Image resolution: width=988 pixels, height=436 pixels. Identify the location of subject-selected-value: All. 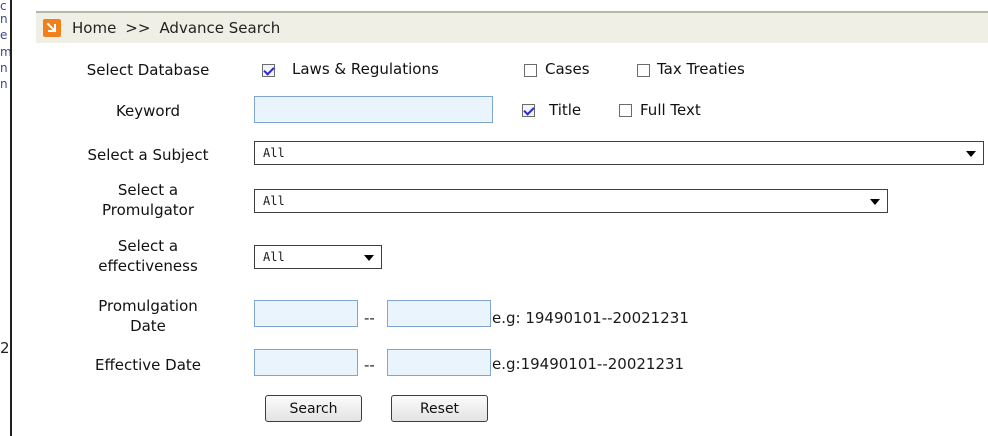
(274, 153).